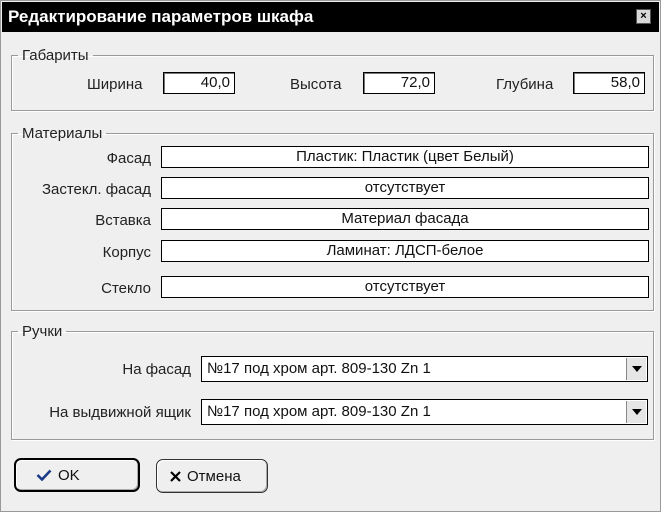  I want to click on window-title: Редактирование параметров шкафа, so click(161, 16).